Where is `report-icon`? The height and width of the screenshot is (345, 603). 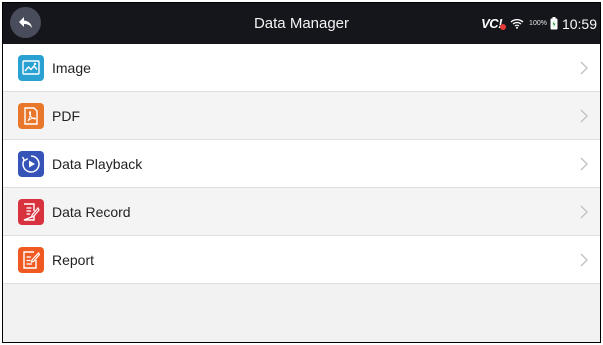
report-icon is located at coordinates (31, 259).